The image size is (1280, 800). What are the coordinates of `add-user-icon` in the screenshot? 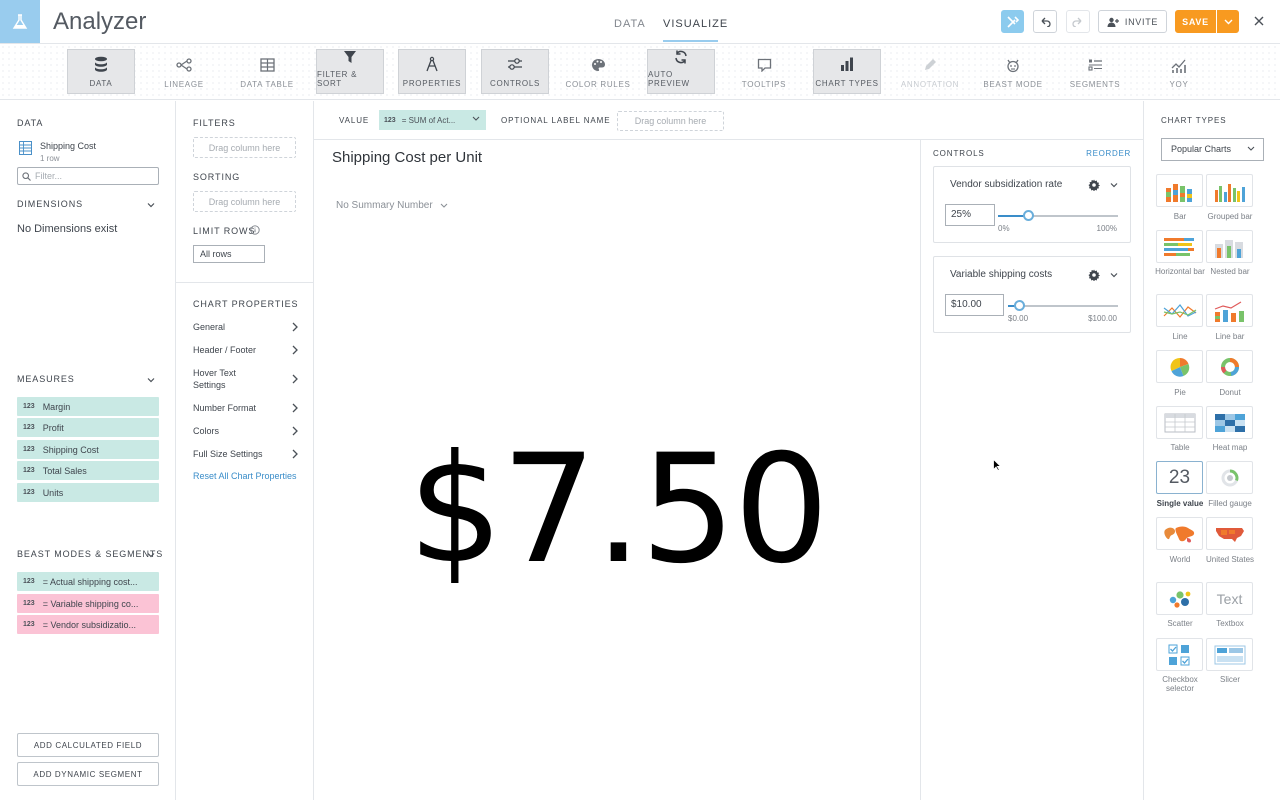 It's located at (1113, 22).